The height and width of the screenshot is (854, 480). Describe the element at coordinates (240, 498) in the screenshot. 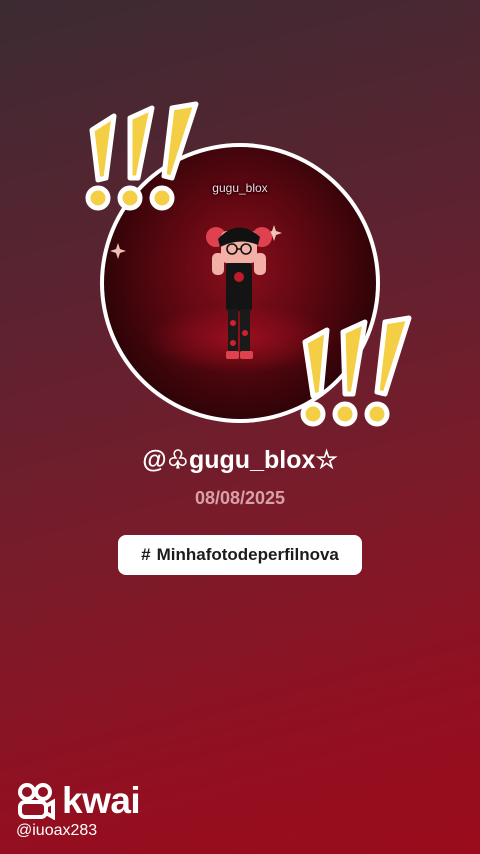

I see `post-date: 08/08/2025` at that location.